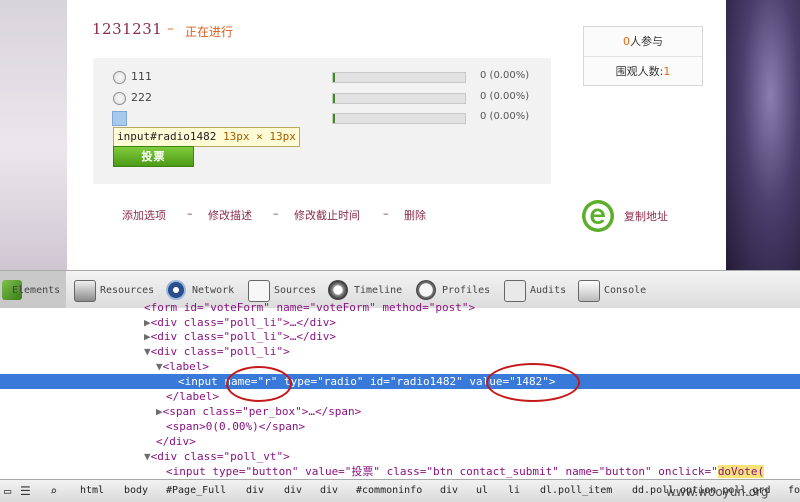 The width and height of the screenshot is (800, 502). Describe the element at coordinates (589, 291) in the screenshot. I see `console-icon` at that location.